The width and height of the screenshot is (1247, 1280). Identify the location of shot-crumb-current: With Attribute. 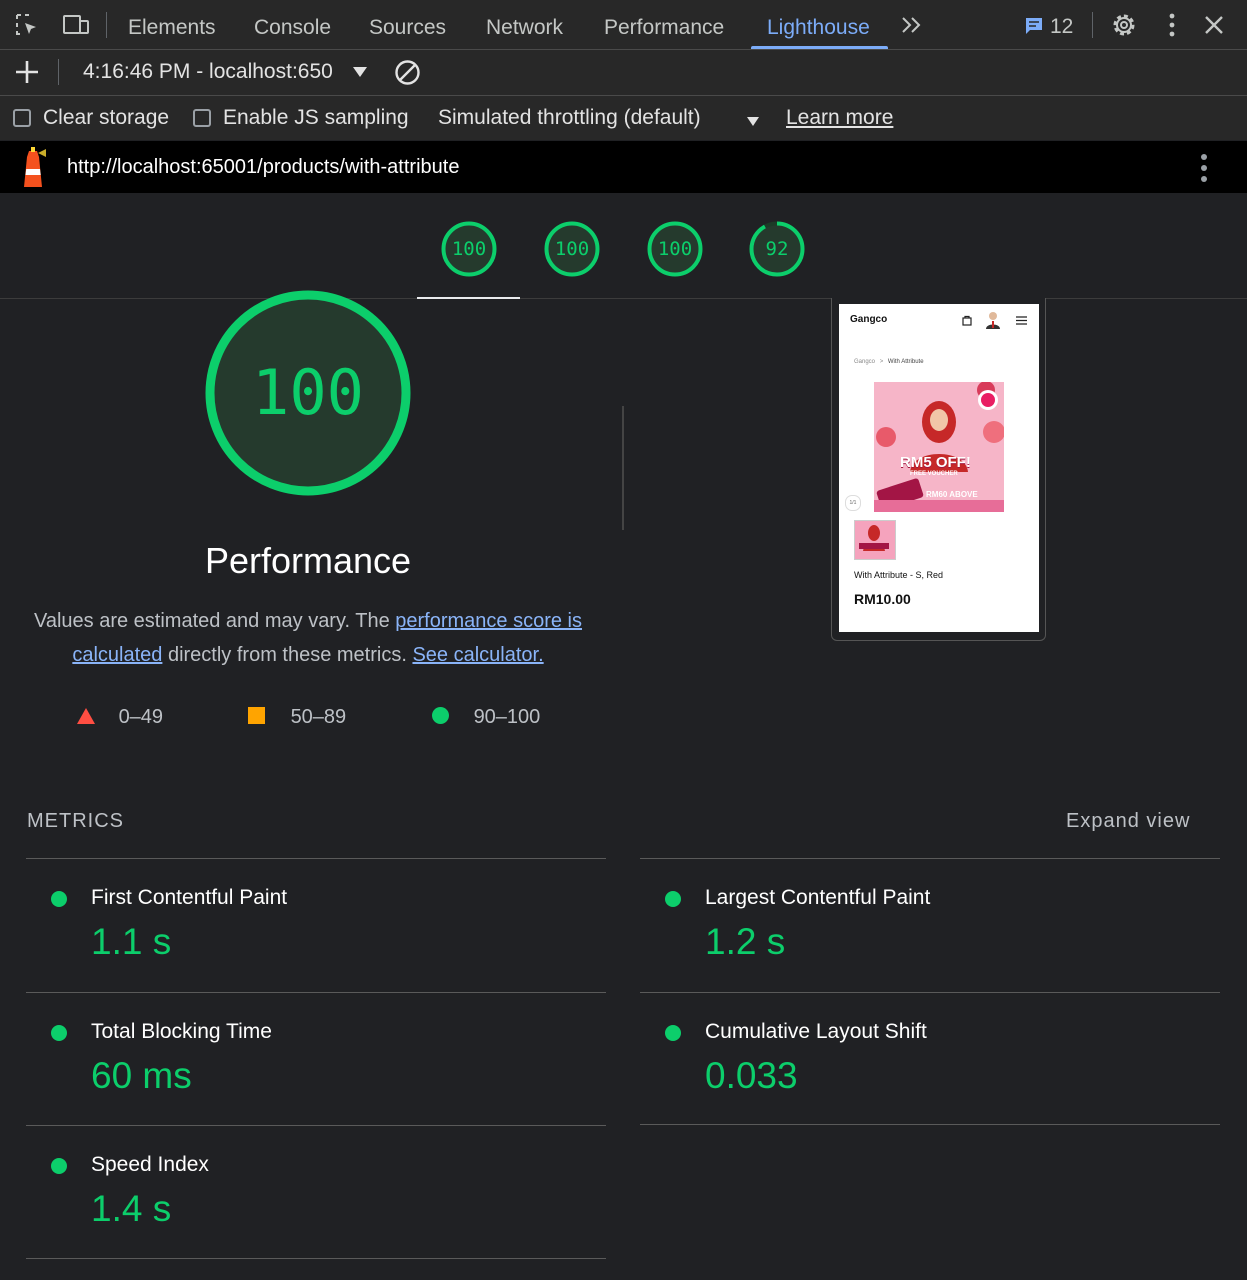
(905, 362).